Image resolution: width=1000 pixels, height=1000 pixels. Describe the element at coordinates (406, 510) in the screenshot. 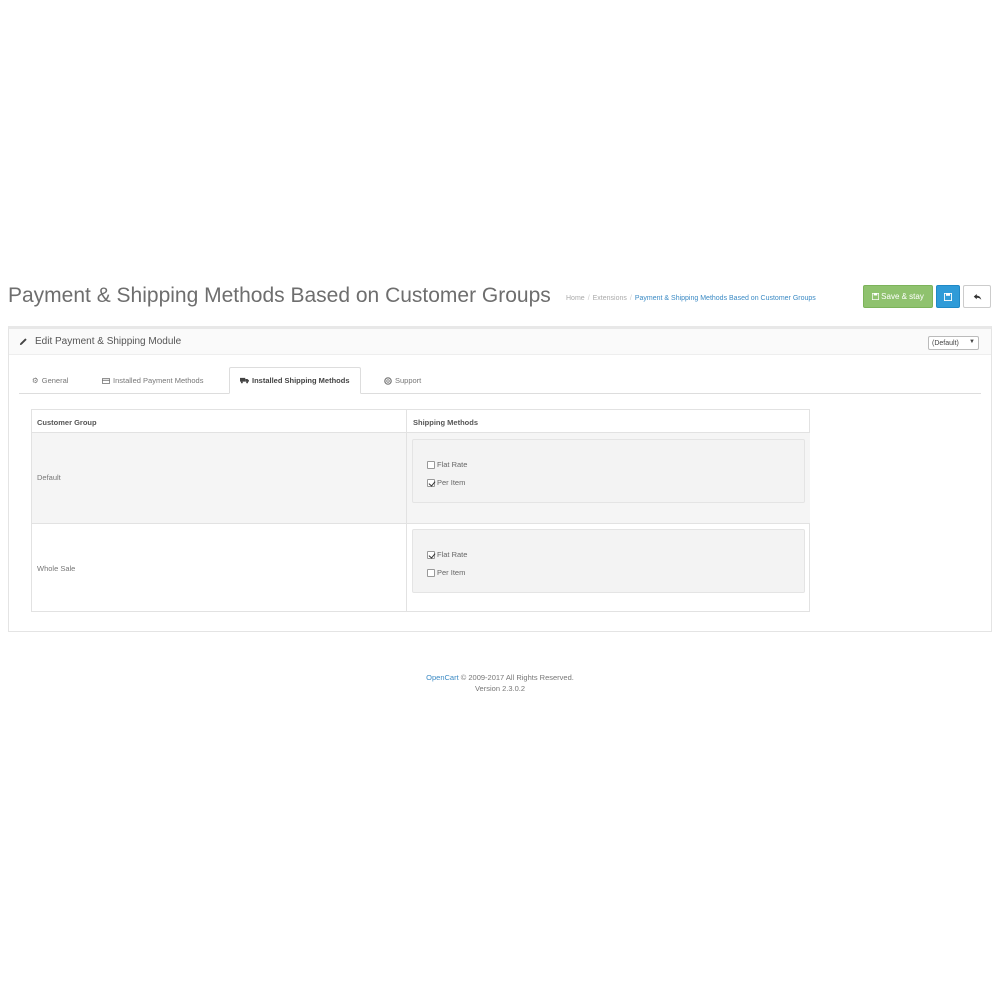

I see `column-divider` at that location.